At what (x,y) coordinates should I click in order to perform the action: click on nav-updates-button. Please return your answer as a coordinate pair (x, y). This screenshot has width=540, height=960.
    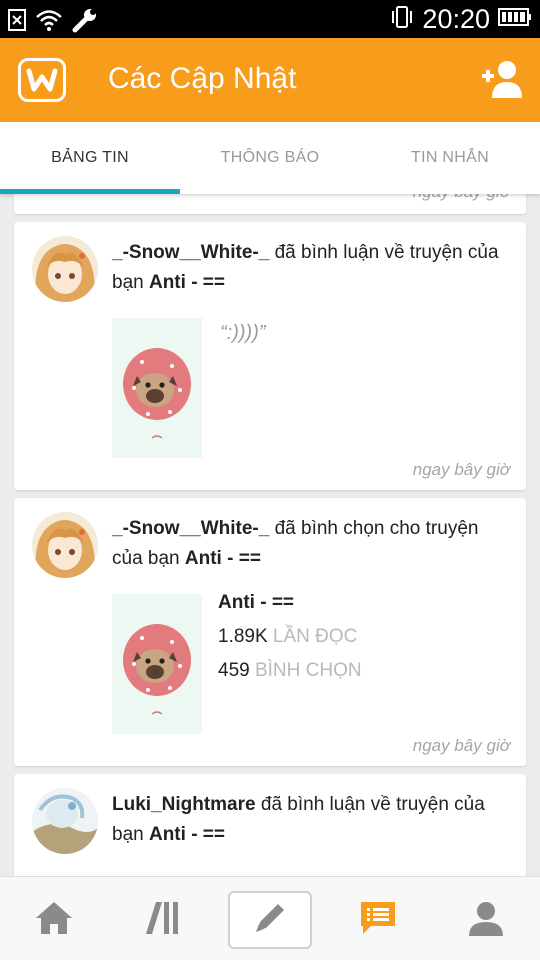
    Looking at the image, I should click on (378, 920).